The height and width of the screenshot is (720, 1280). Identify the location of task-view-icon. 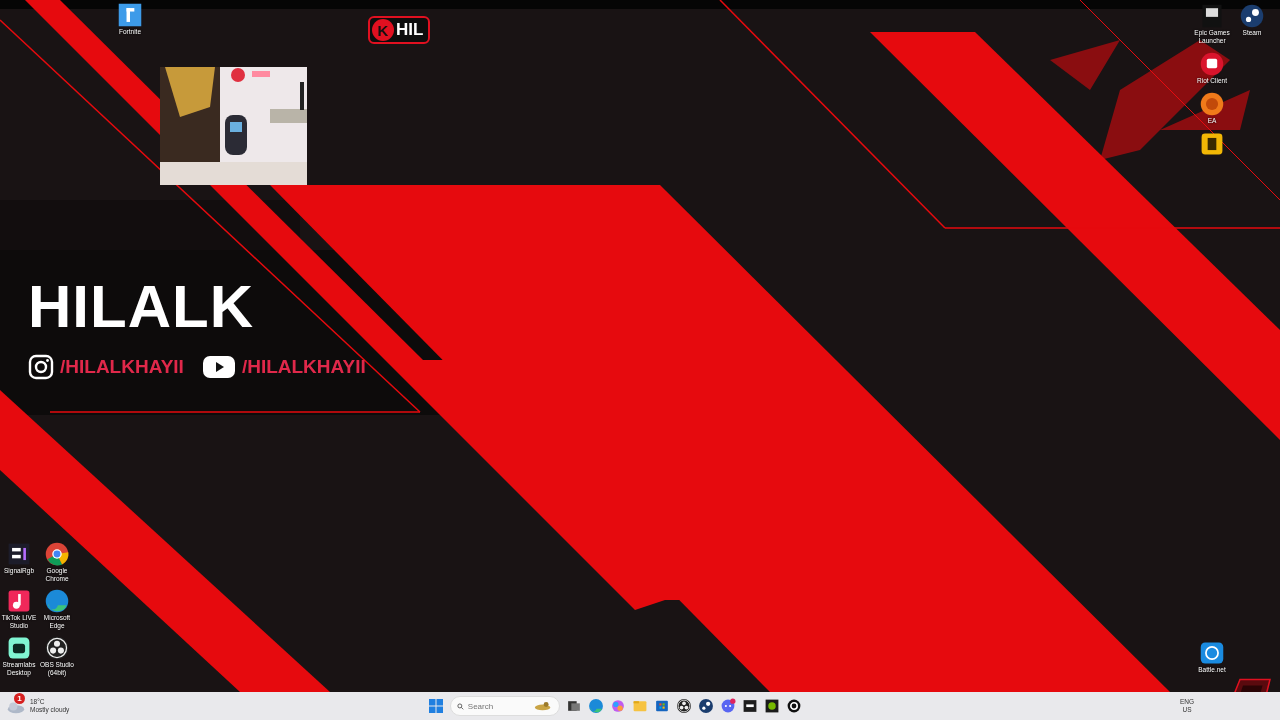
(574, 706).